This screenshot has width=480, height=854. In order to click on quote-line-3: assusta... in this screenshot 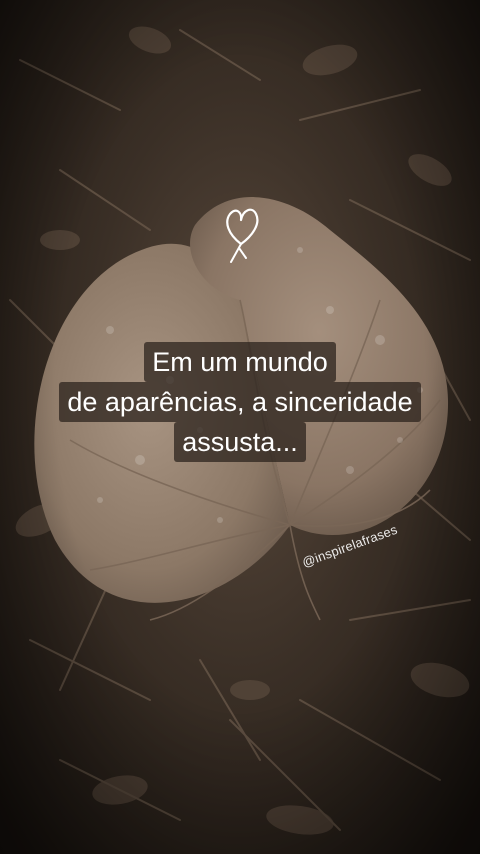, I will do `click(240, 442)`.